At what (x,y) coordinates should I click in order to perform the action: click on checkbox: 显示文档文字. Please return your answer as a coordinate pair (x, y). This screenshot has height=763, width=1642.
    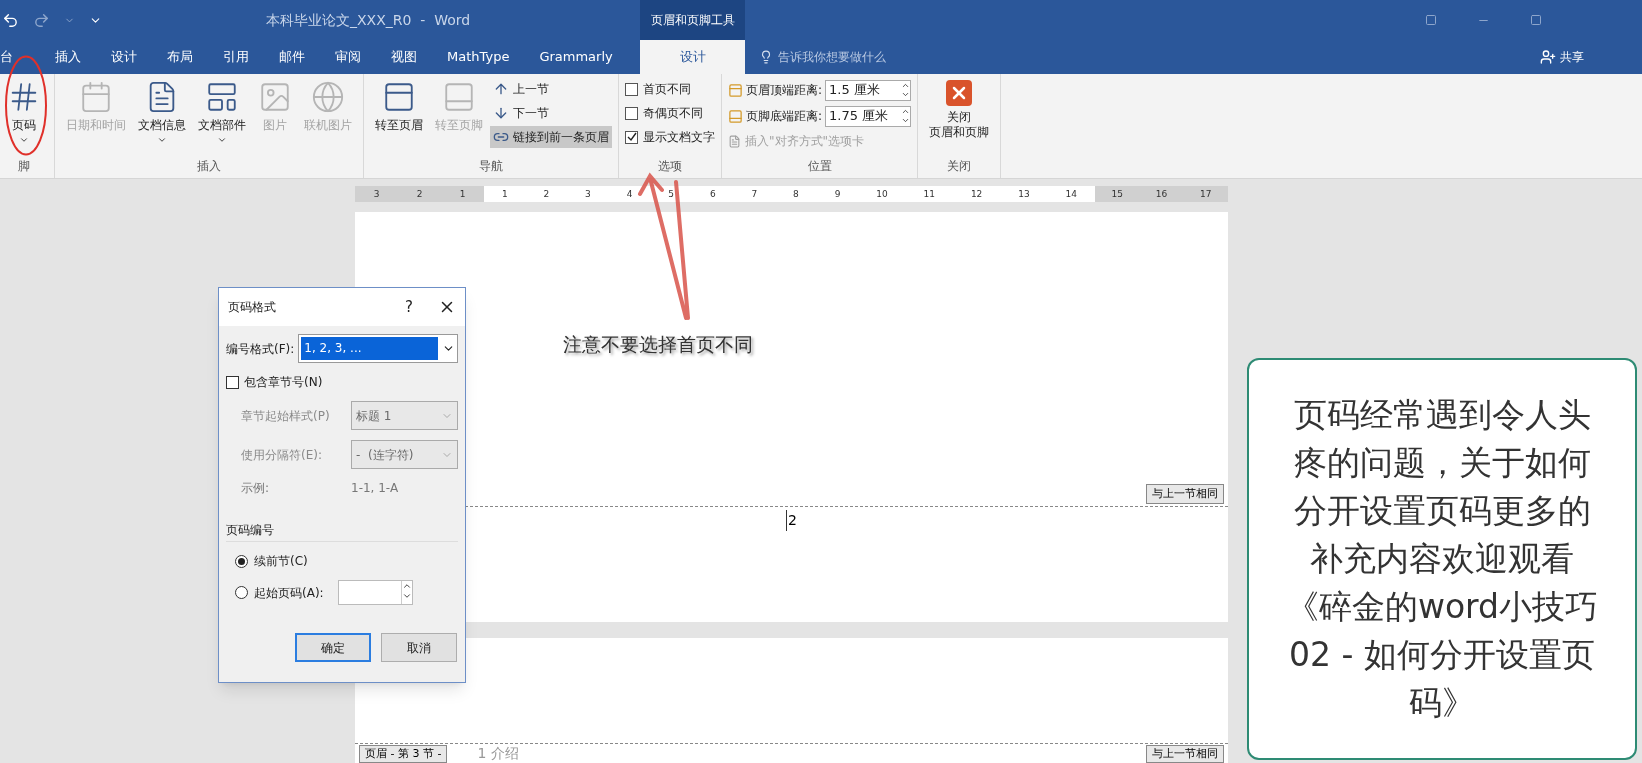
    Looking at the image, I should click on (670, 137).